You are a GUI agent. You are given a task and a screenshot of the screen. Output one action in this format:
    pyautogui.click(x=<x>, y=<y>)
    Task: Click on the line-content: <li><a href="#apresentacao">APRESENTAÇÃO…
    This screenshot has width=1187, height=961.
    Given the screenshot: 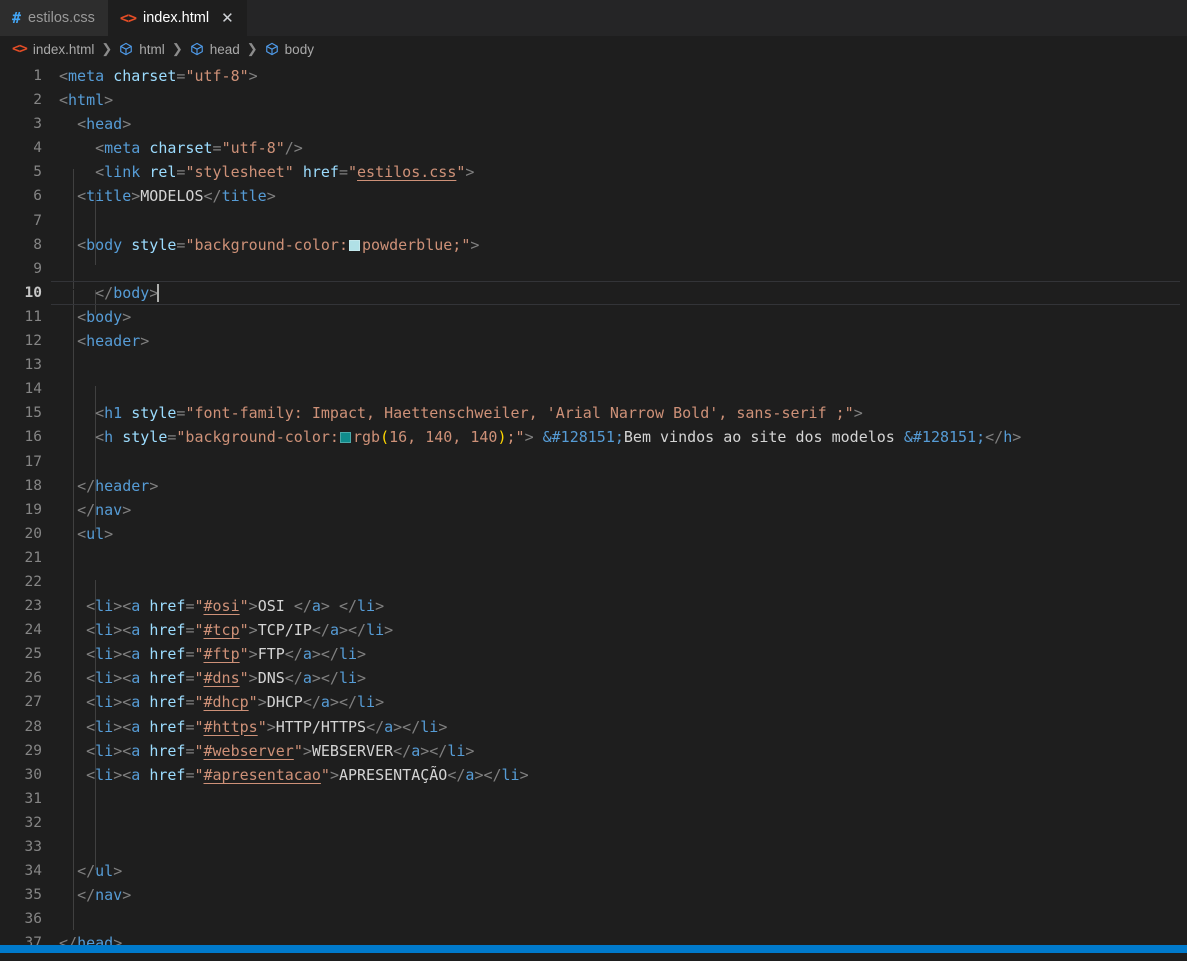 What is the action you would take?
    pyautogui.click(x=307, y=774)
    